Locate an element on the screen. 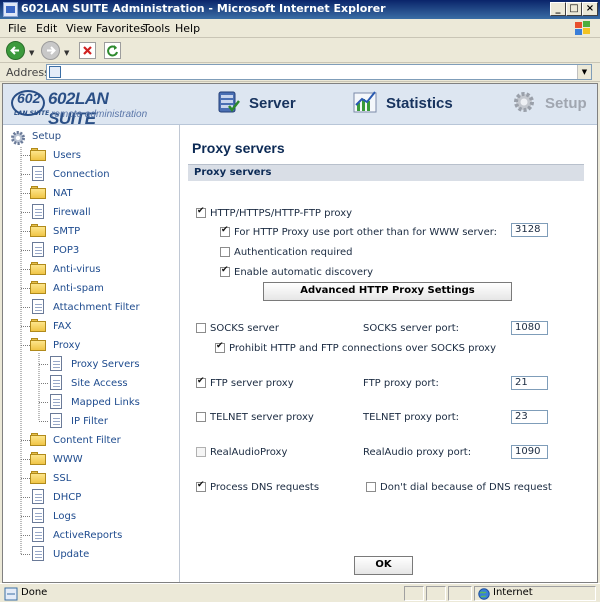 This screenshot has height=602, width=600. nav-statistics-label: Statistics is located at coordinates (419, 103).